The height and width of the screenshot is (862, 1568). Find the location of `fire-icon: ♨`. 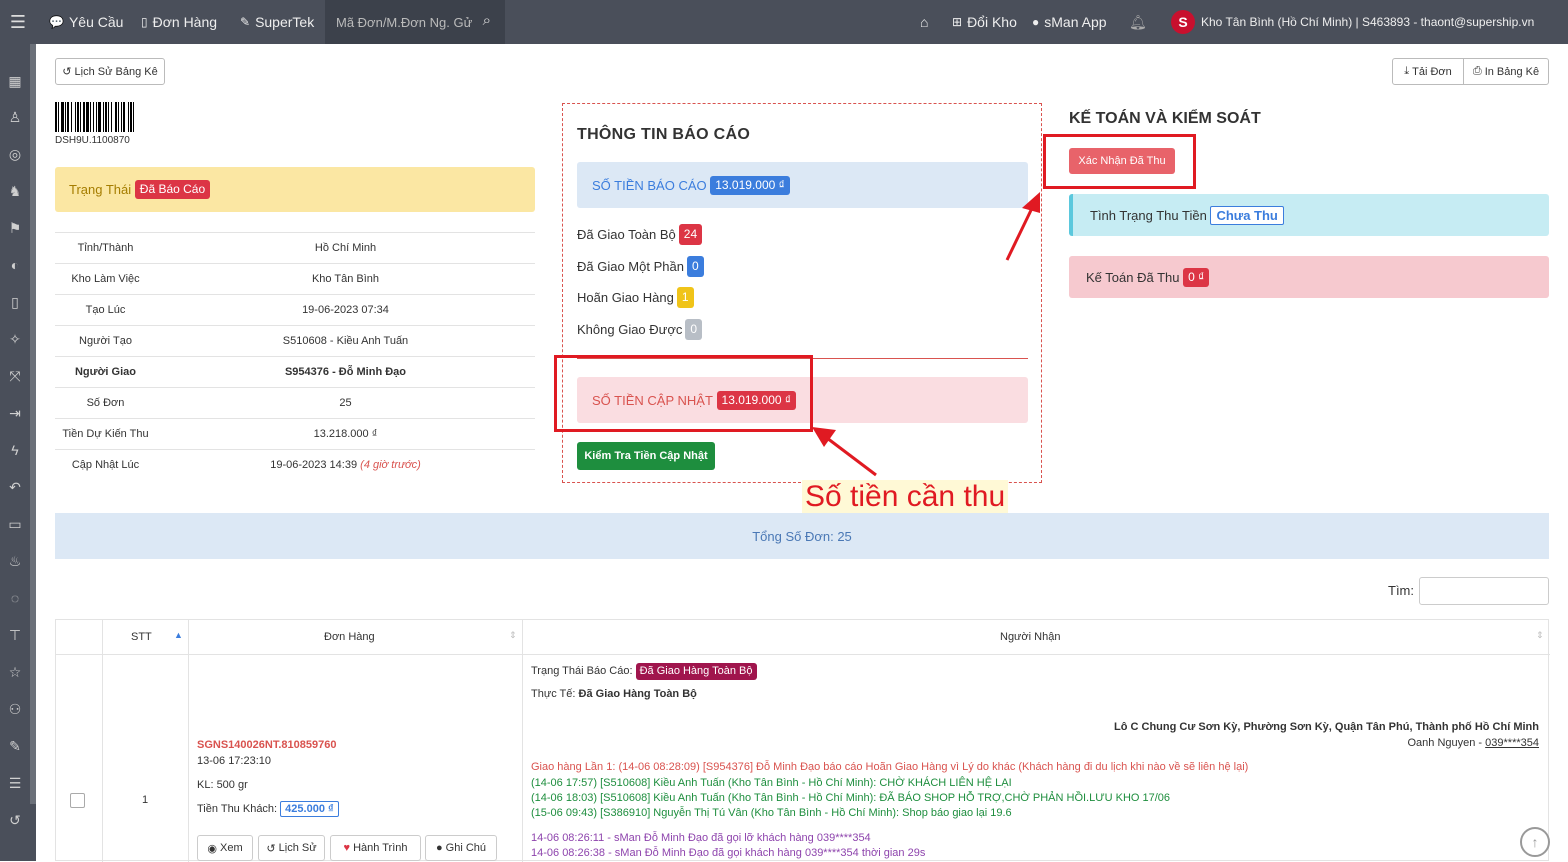

fire-icon: ♨ is located at coordinates (15, 561).